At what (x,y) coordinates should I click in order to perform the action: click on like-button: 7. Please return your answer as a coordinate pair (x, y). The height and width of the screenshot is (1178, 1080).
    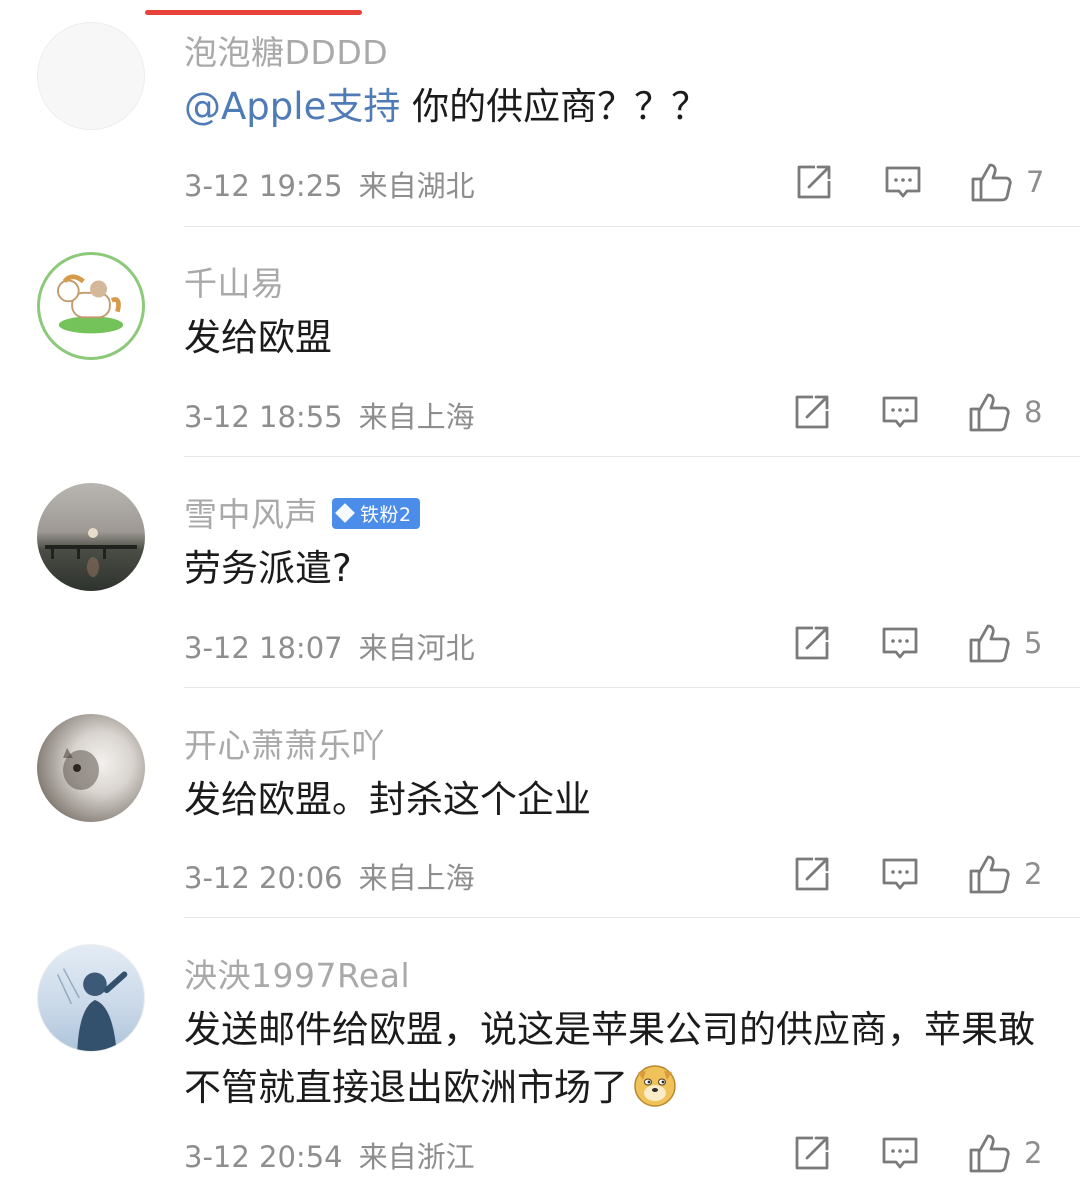
    Looking at the image, I should click on (1007, 182).